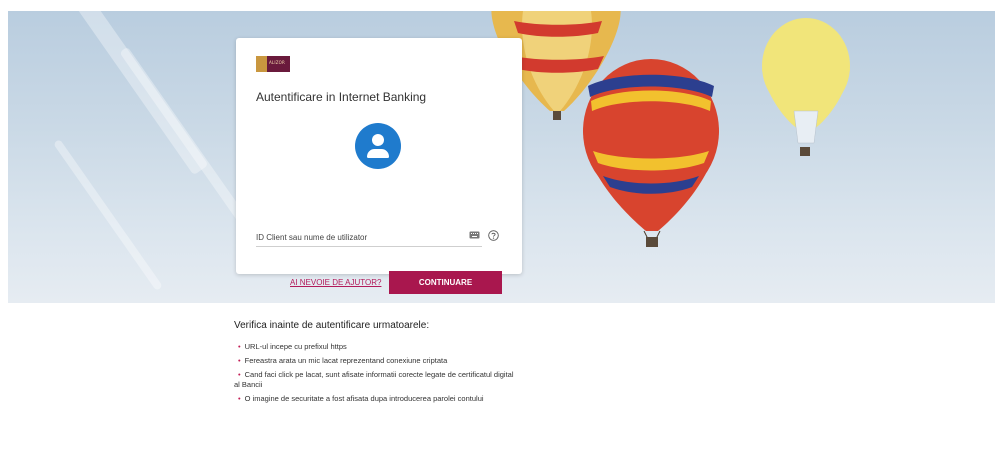 This screenshot has width=1004, height=450. What do you see at coordinates (493, 235) in the screenshot?
I see `help-icon` at bounding box center [493, 235].